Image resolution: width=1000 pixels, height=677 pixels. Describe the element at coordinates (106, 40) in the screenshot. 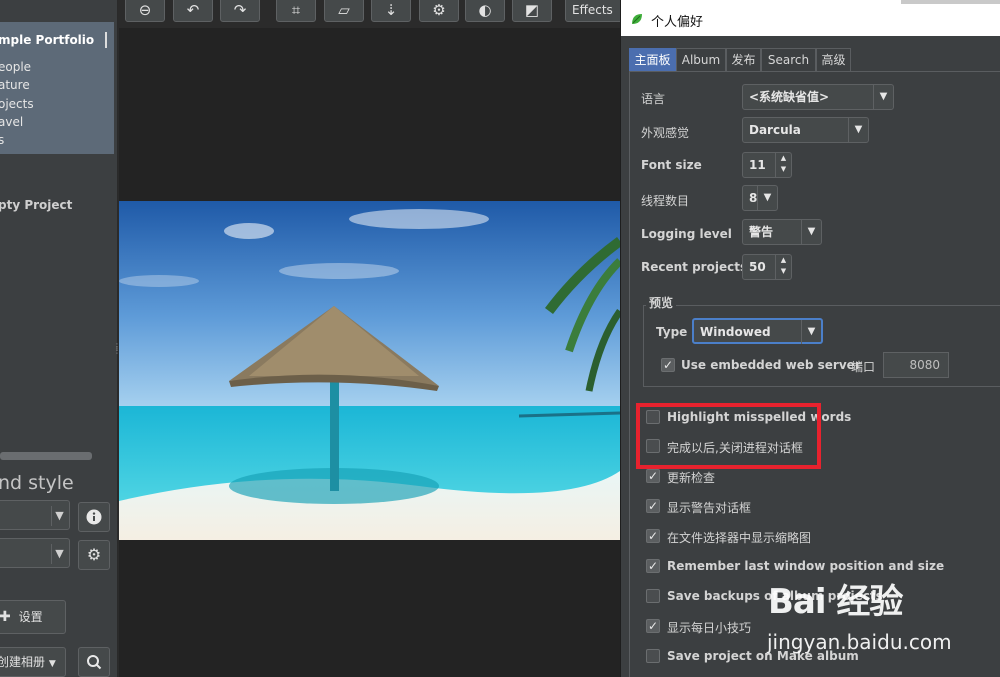

I see `tree-divider` at that location.